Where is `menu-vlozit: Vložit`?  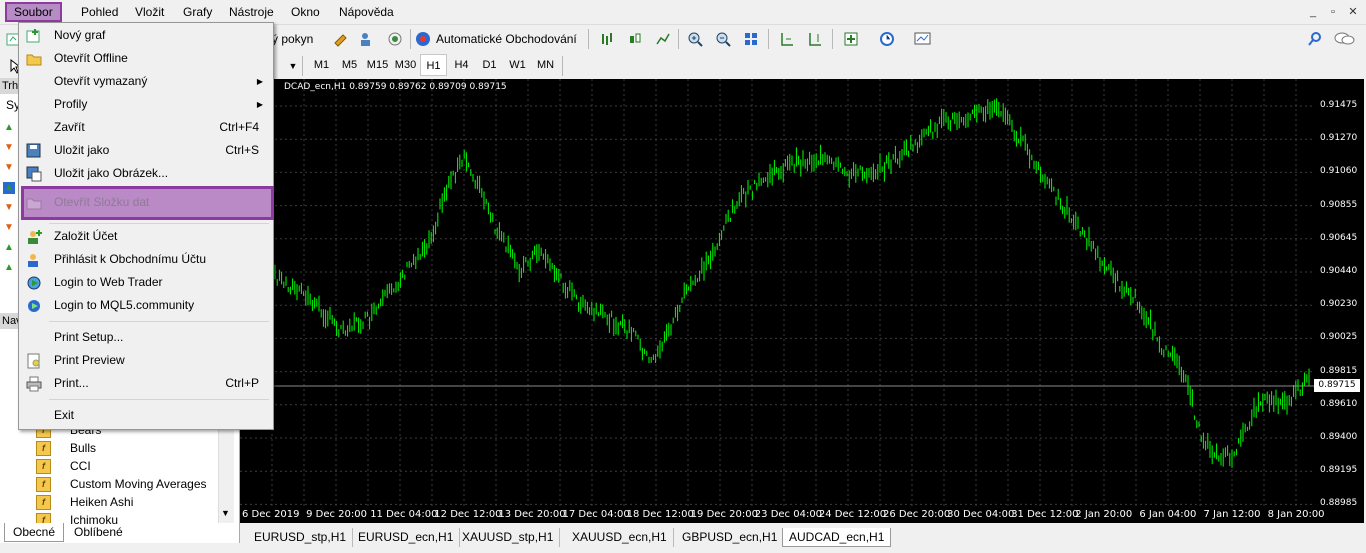
menu-vlozit: Vložit is located at coordinates (149, 12).